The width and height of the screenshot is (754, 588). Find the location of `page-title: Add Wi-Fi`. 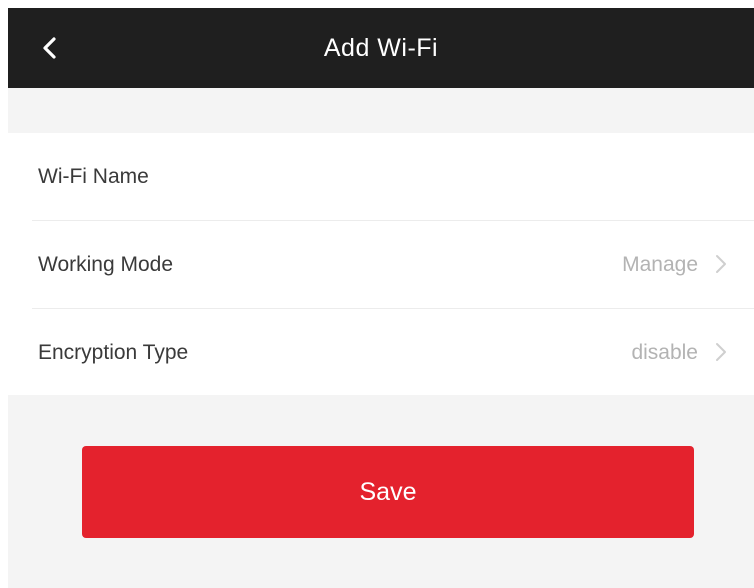

page-title: Add Wi-Fi is located at coordinates (381, 48).